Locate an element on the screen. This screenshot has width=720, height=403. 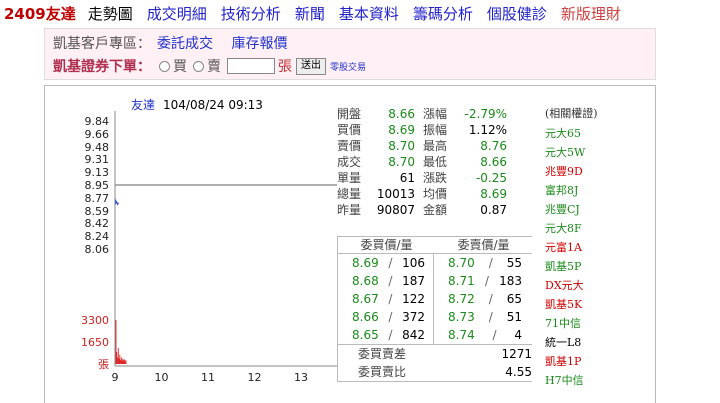
quote-label: 成交 is located at coordinates (349, 162).